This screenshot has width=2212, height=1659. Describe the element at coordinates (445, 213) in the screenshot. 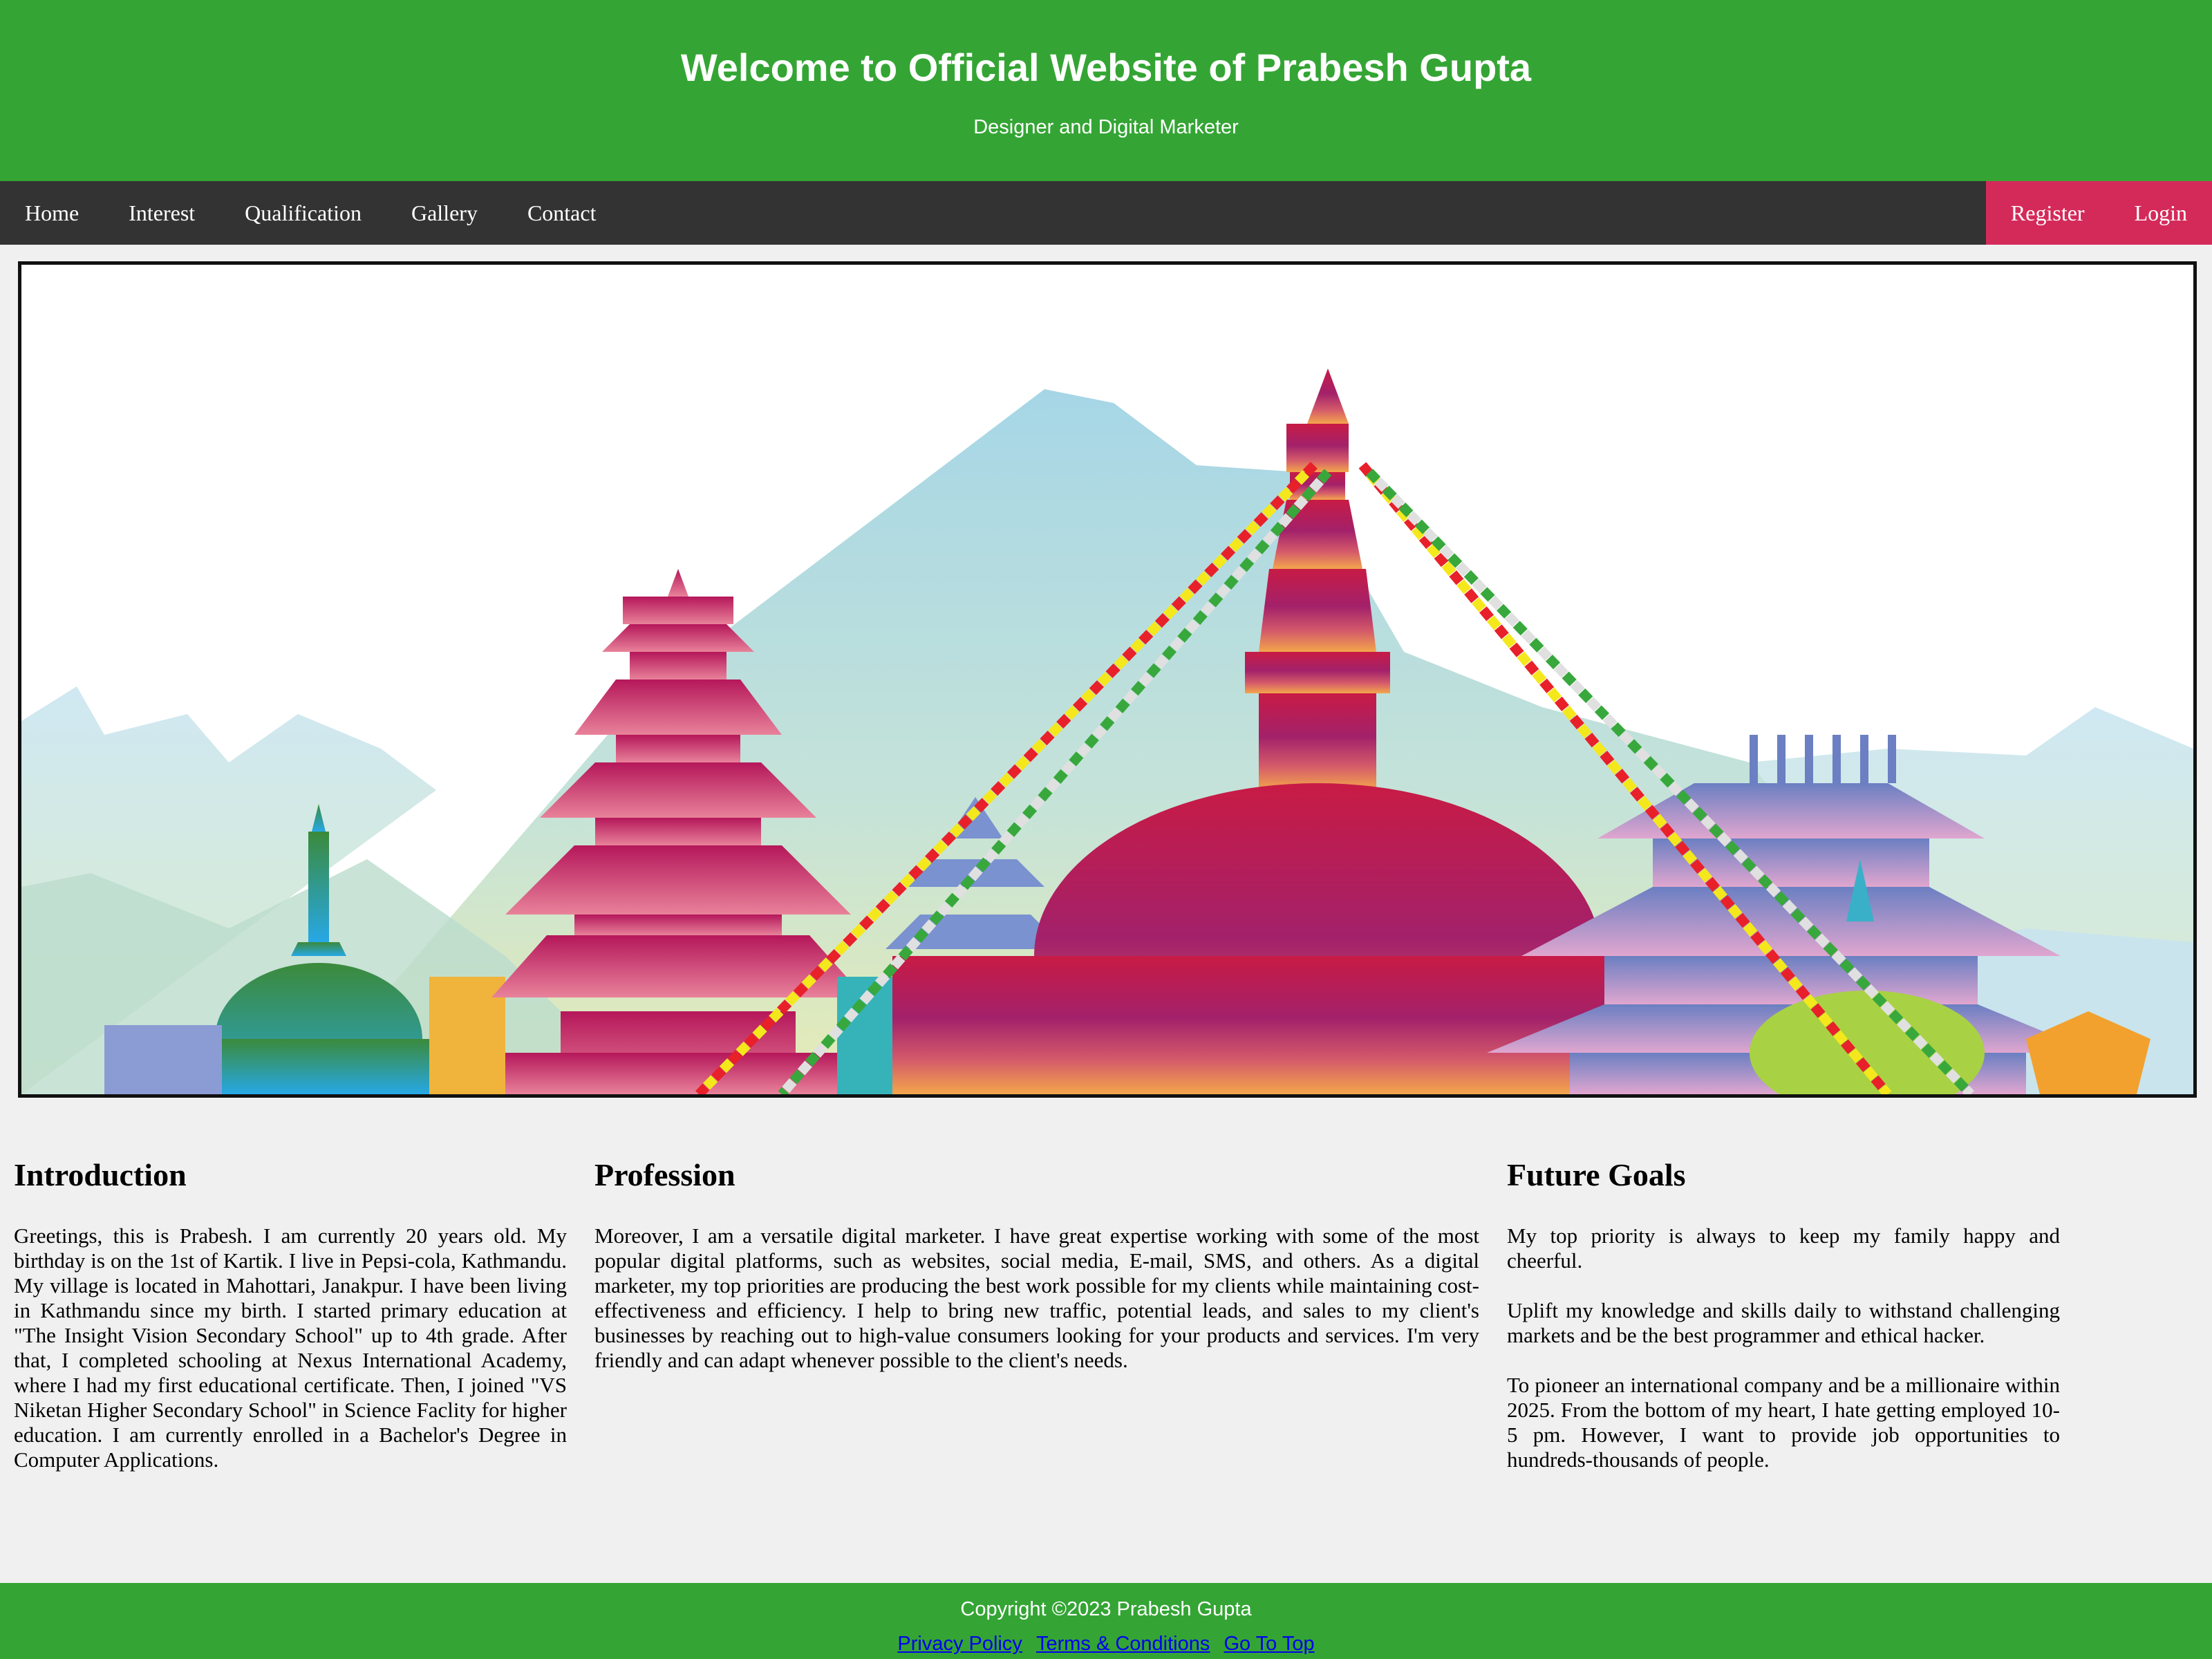

I see `nav-gallery: Gallery` at that location.